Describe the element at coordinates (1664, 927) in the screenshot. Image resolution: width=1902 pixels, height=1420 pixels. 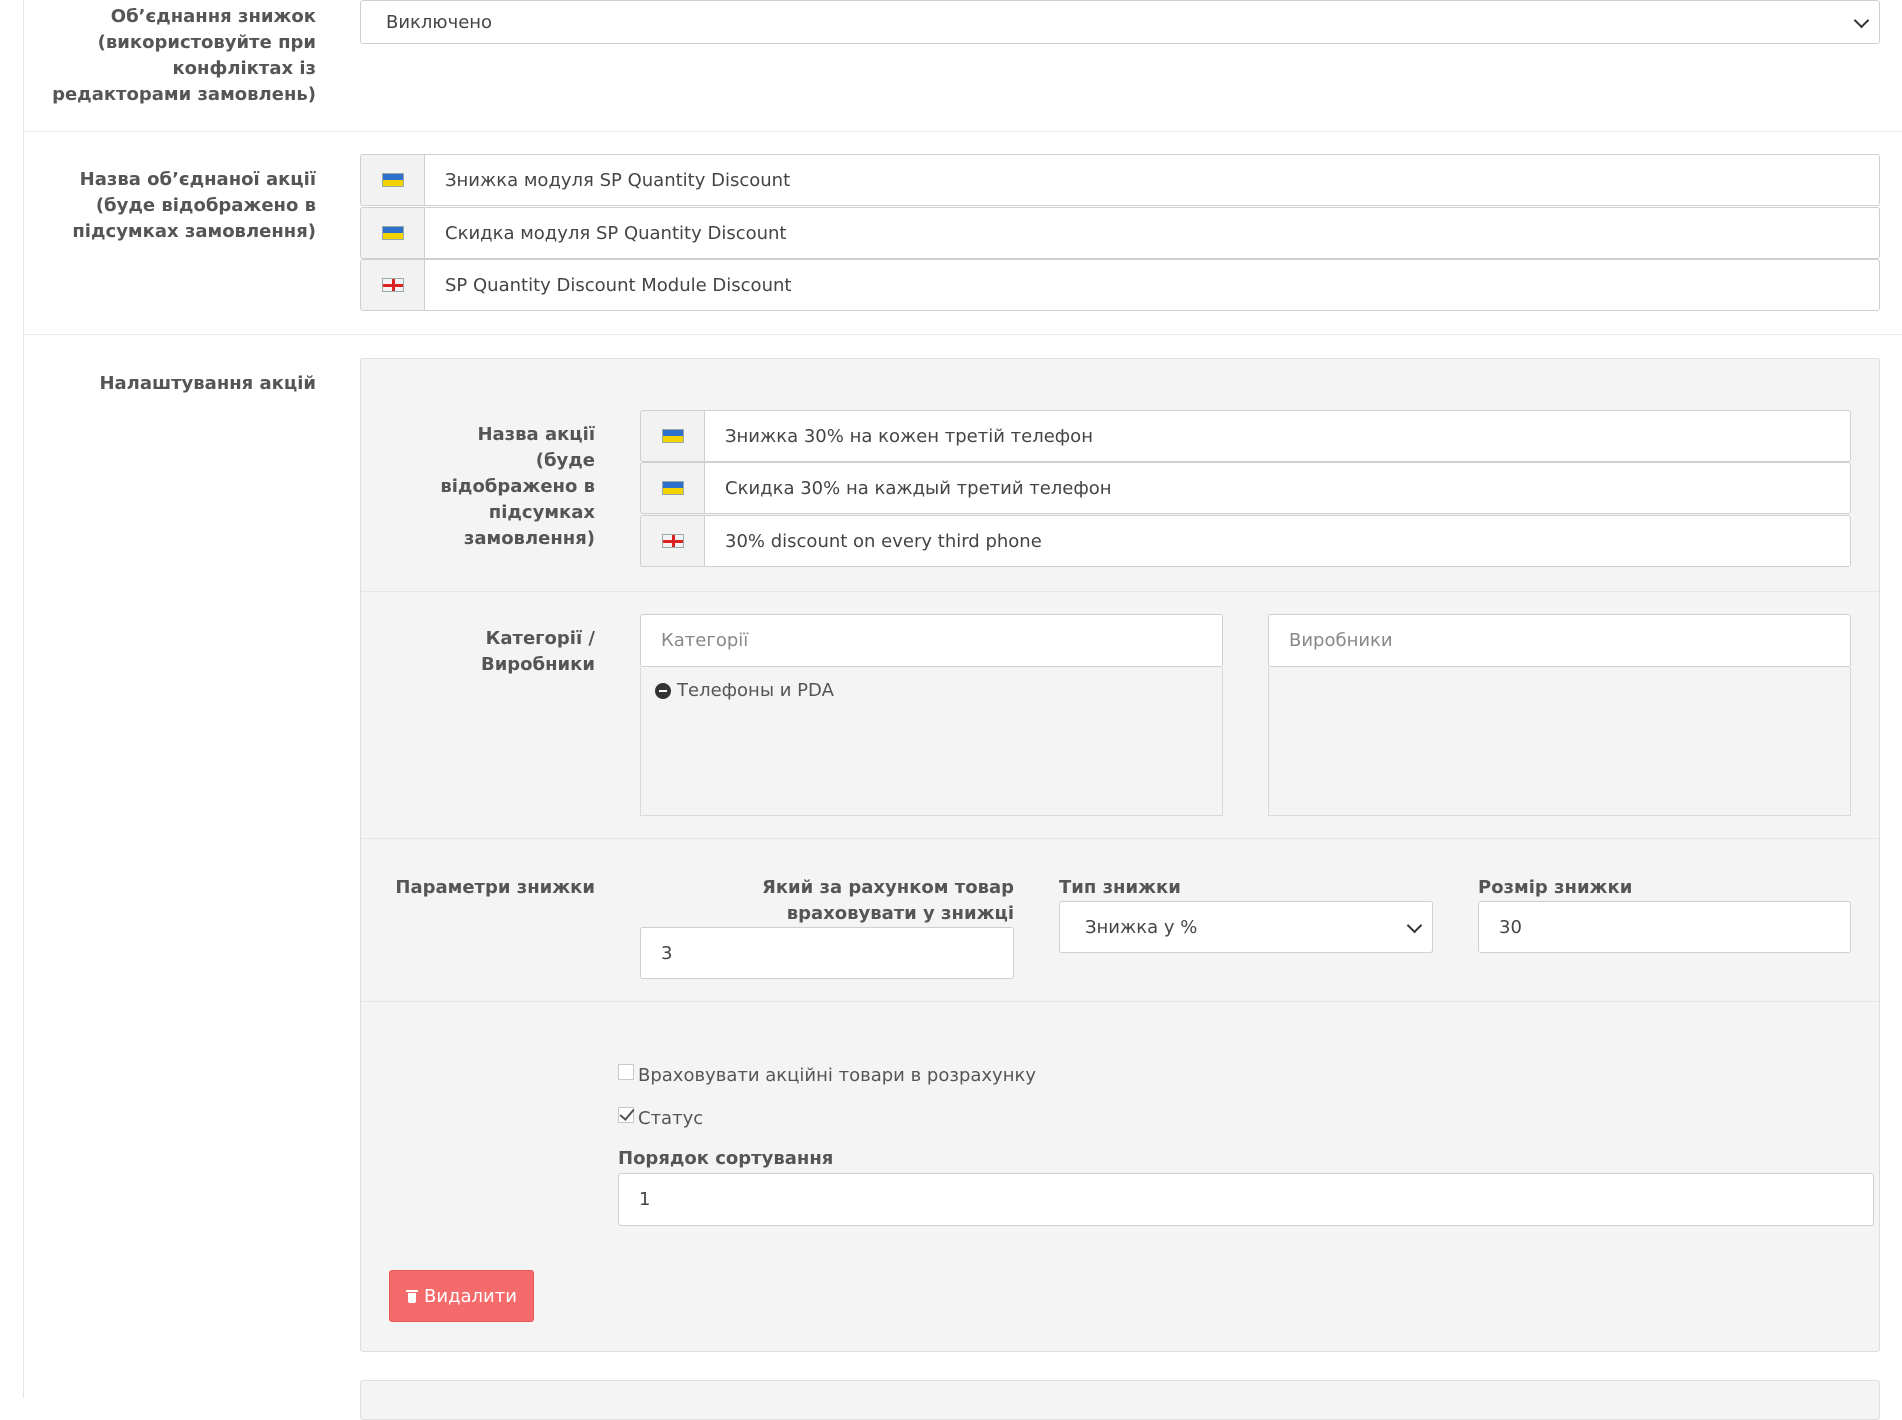
I see `discount-size-input: 30` at that location.